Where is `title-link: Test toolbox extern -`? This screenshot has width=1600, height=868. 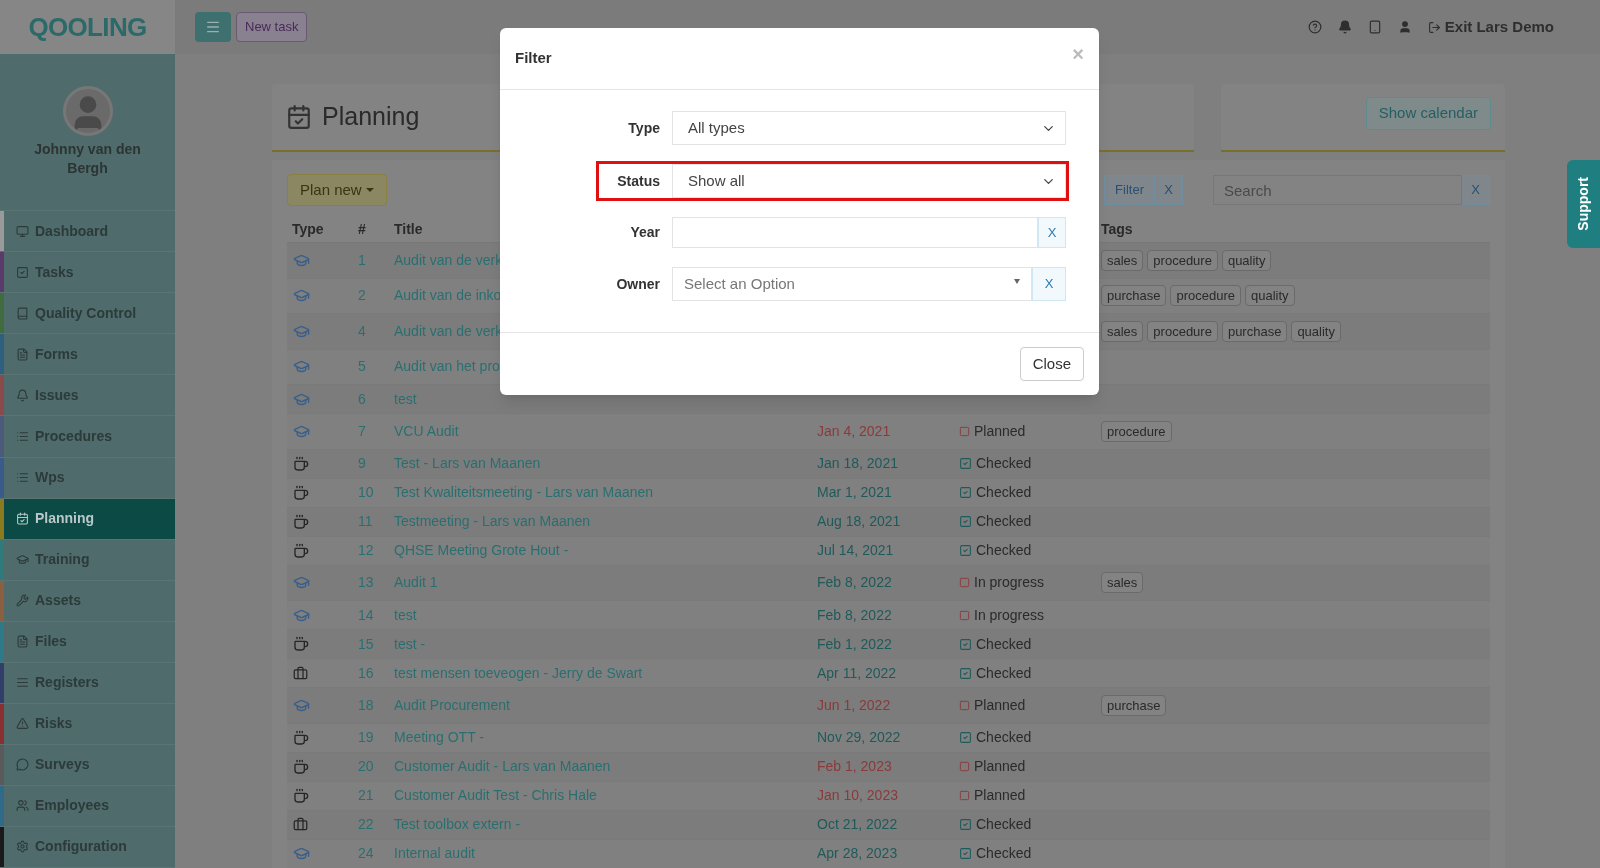
title-link: Test toolbox extern - is located at coordinates (457, 824).